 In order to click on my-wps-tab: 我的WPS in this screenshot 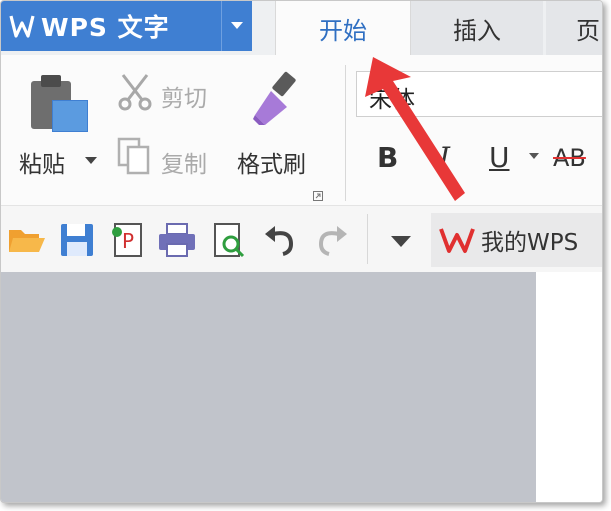, I will do `click(516, 240)`.